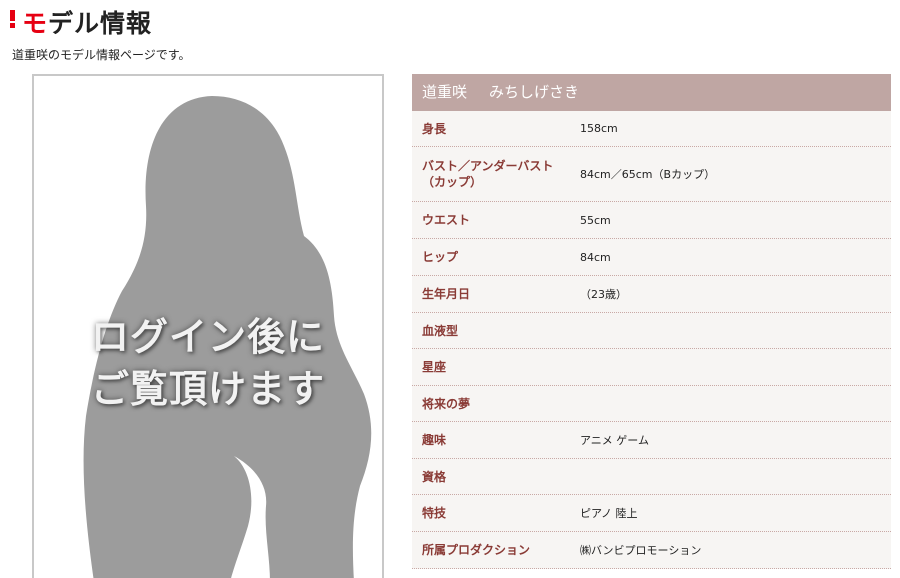 This screenshot has height=578, width=900. Describe the element at coordinates (446, 403) in the screenshot. I see `profile-row-label: 将来の夢` at that location.